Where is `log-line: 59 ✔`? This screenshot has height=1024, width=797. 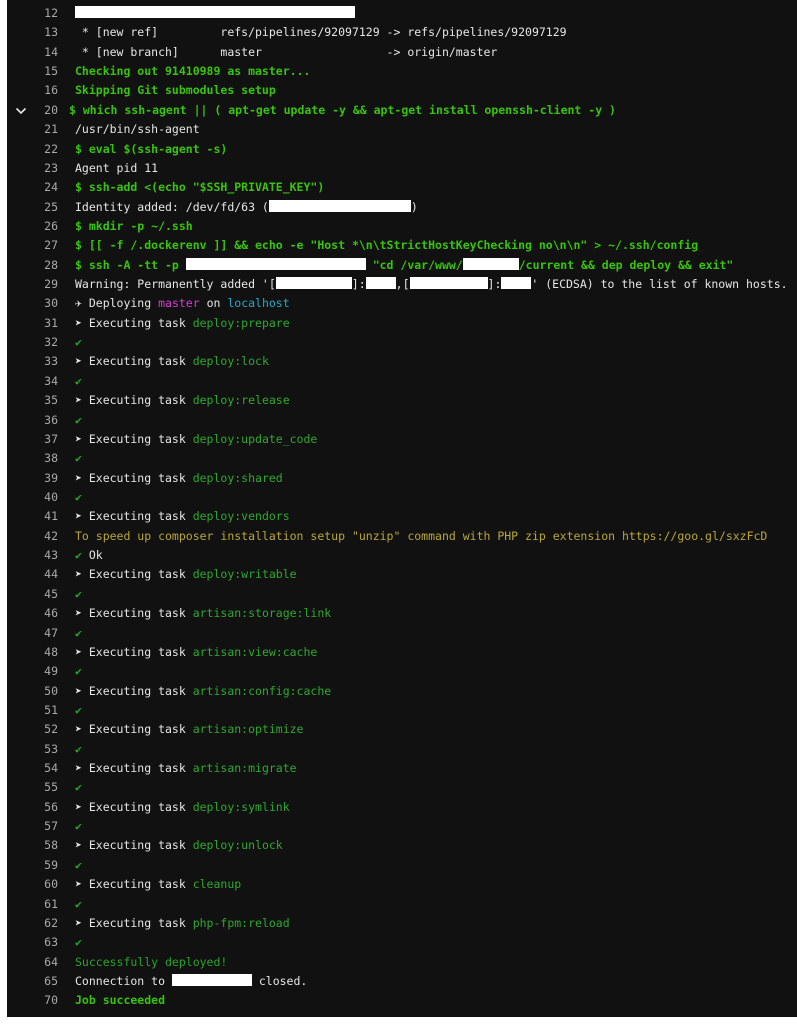
log-line: 59 ✔ is located at coordinates (402, 865).